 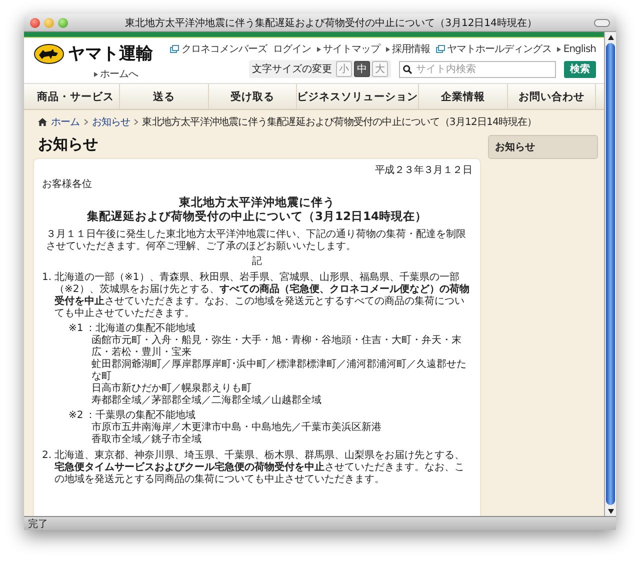 I want to click on nav-tab: 商品・サービス, so click(x=76, y=96).